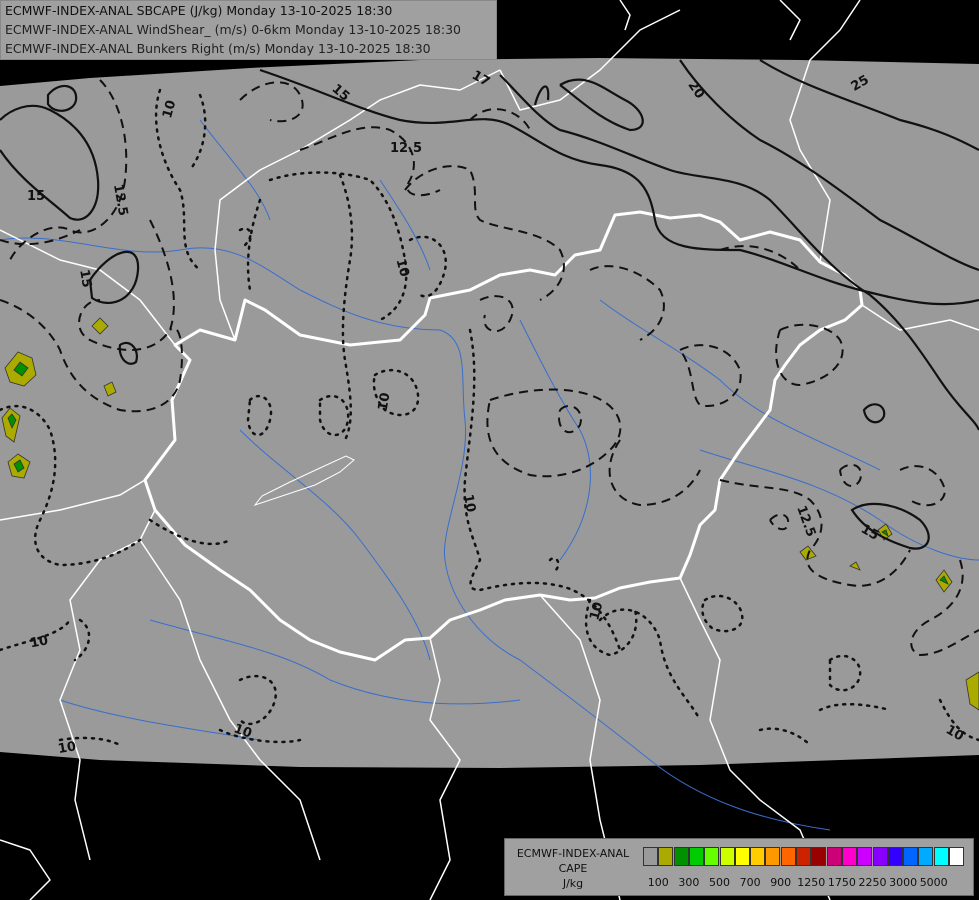 Image resolution: width=979 pixels, height=900 pixels. What do you see at coordinates (872, 882) in the screenshot?
I see `legend-tick-label: 2250` at bounding box center [872, 882].